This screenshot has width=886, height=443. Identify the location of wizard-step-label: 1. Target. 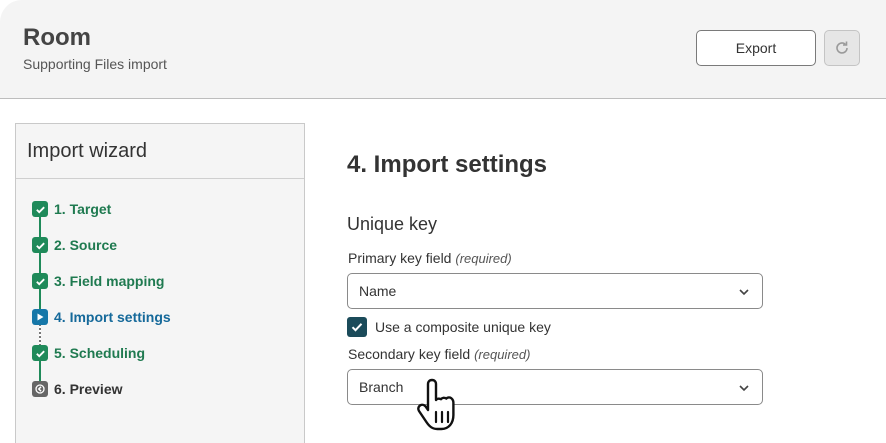
(83, 209).